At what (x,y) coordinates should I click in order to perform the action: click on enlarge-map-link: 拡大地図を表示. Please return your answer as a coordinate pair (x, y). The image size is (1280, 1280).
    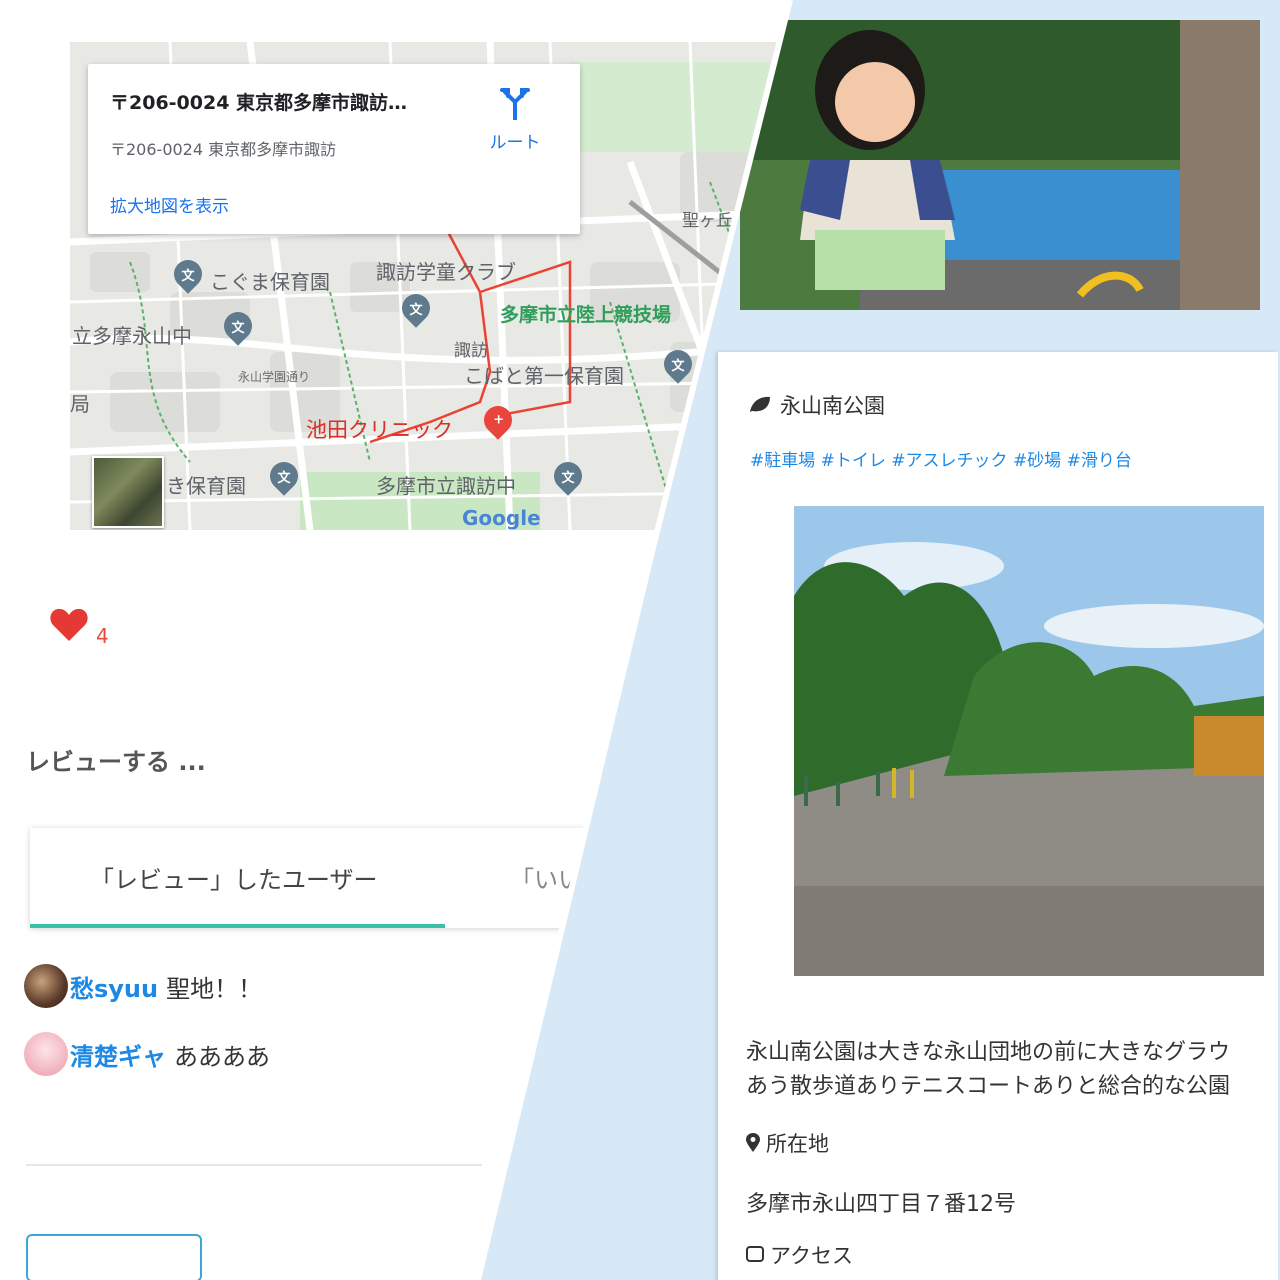
    Looking at the image, I should click on (169, 204).